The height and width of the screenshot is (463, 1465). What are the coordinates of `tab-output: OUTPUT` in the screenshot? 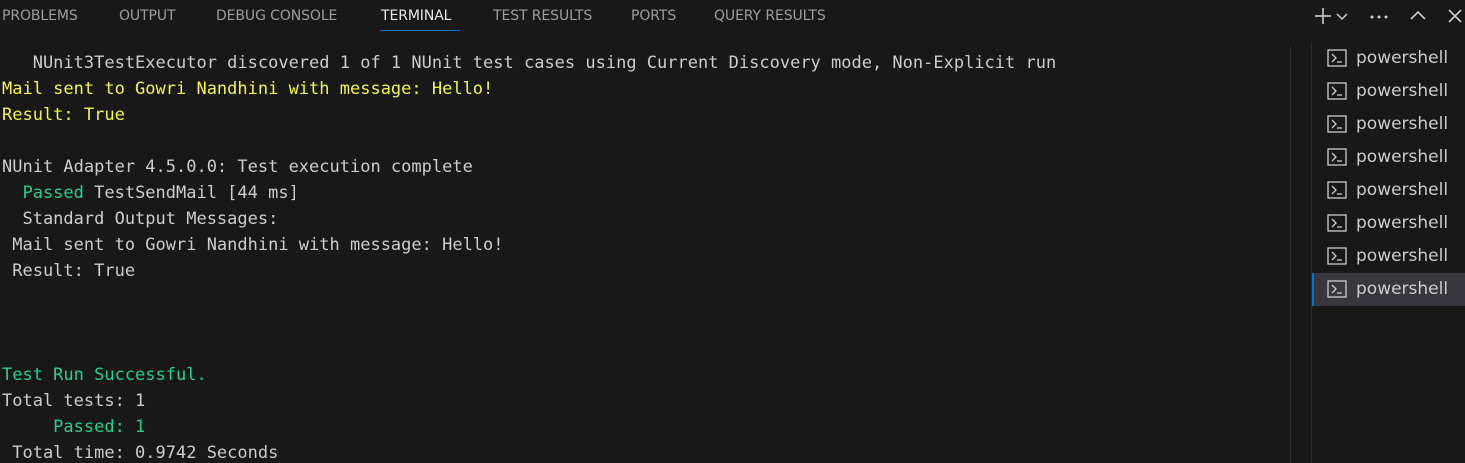 It's located at (147, 16).